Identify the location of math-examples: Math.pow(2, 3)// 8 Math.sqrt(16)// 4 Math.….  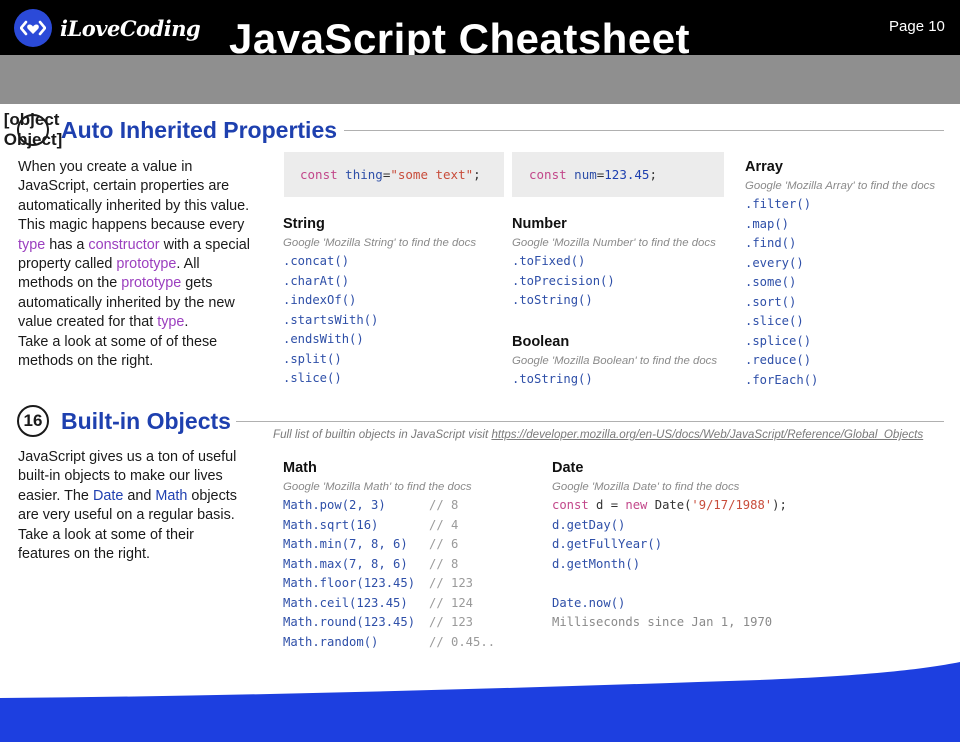
(389, 574).